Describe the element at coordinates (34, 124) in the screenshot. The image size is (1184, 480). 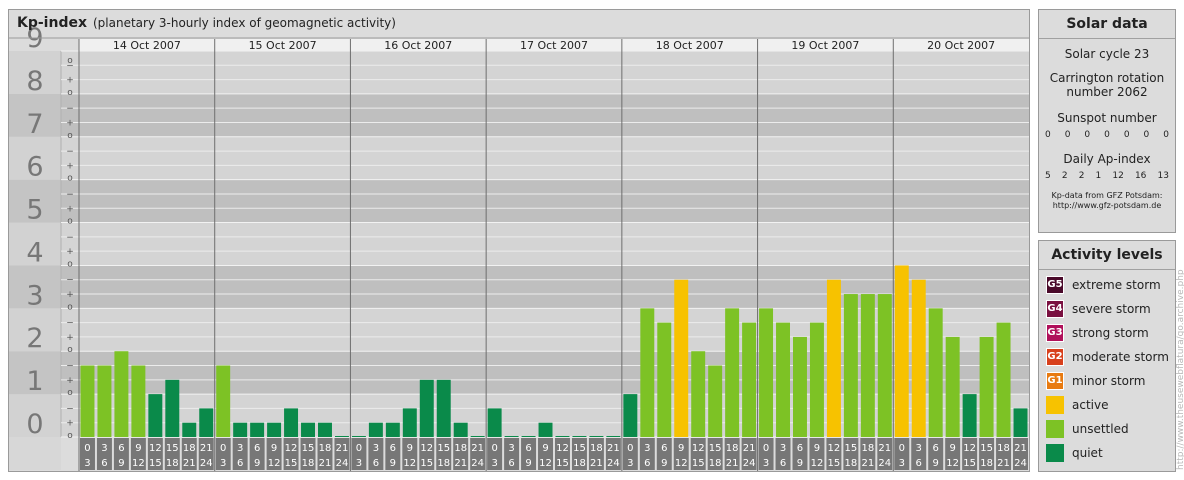
I see `kp-tick-label: 7` at that location.